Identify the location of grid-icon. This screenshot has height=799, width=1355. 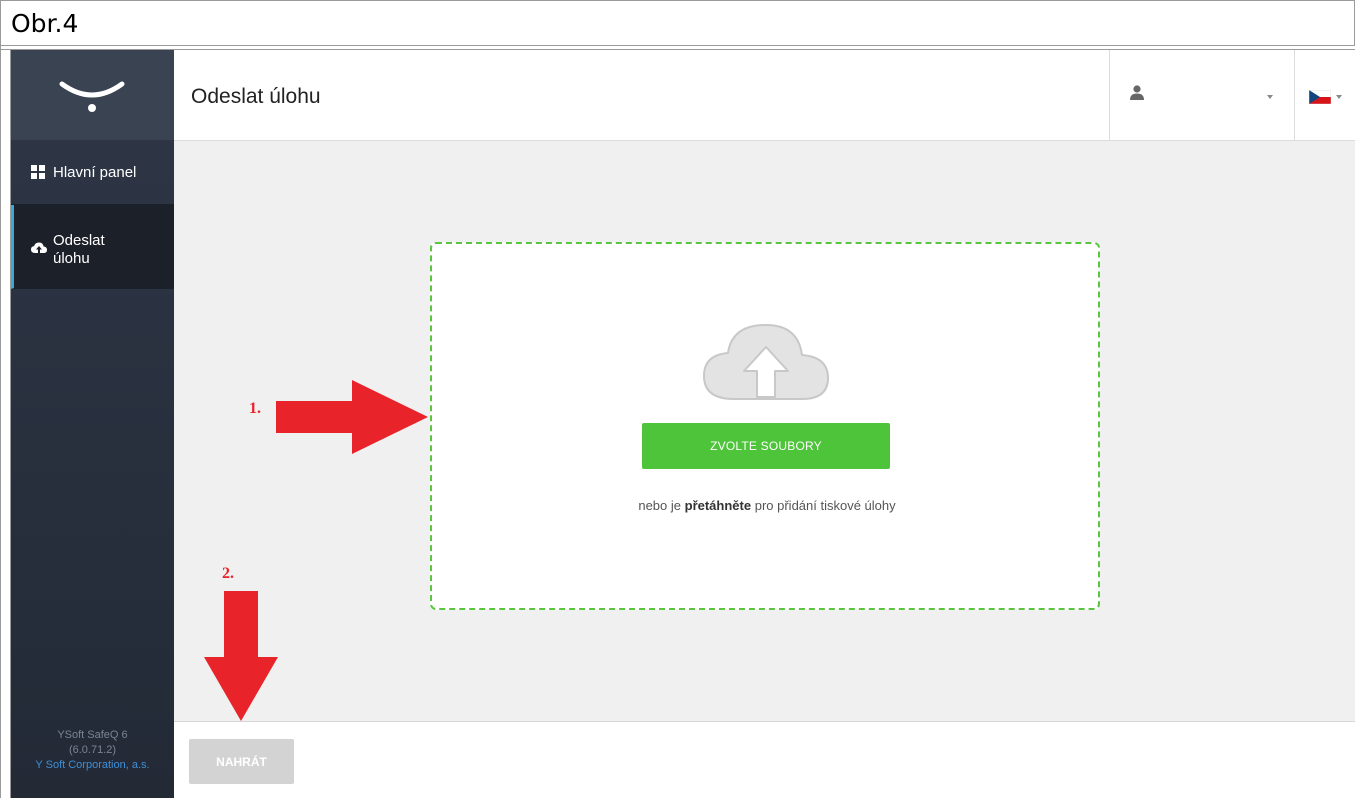
(38, 172).